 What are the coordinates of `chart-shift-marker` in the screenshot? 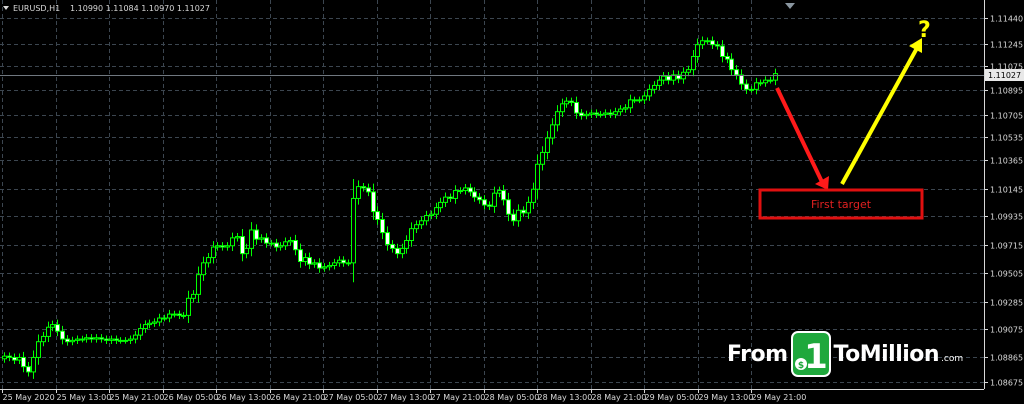 It's located at (790, 6).